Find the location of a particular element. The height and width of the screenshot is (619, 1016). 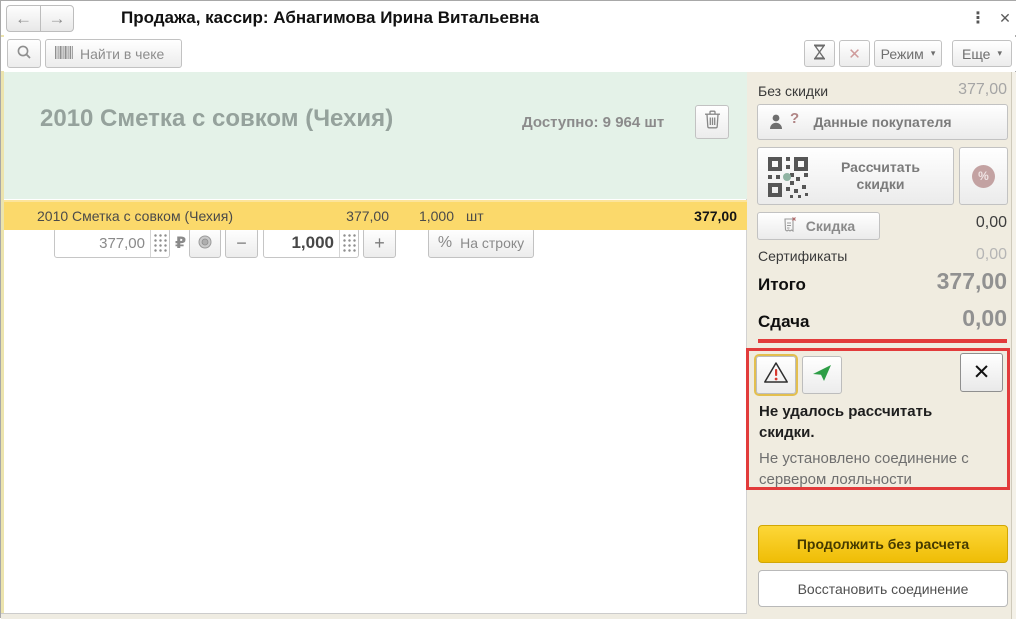

delete-line-button is located at coordinates (712, 122).